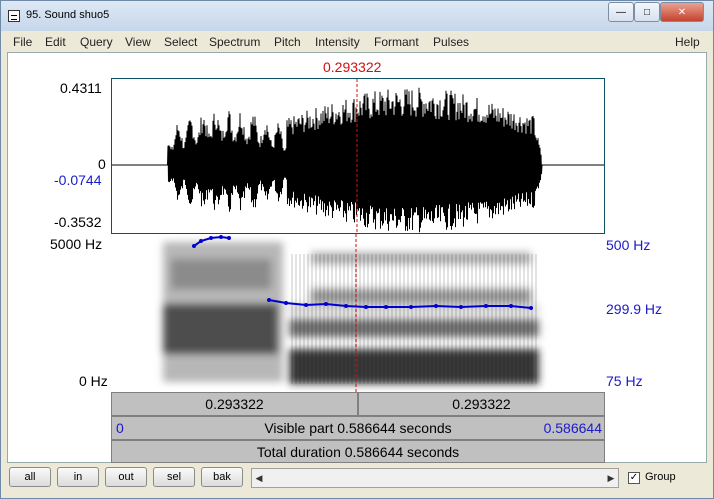 The width and height of the screenshot is (714, 499). What do you see at coordinates (78, 477) in the screenshot?
I see `zoom-in-button: in` at bounding box center [78, 477].